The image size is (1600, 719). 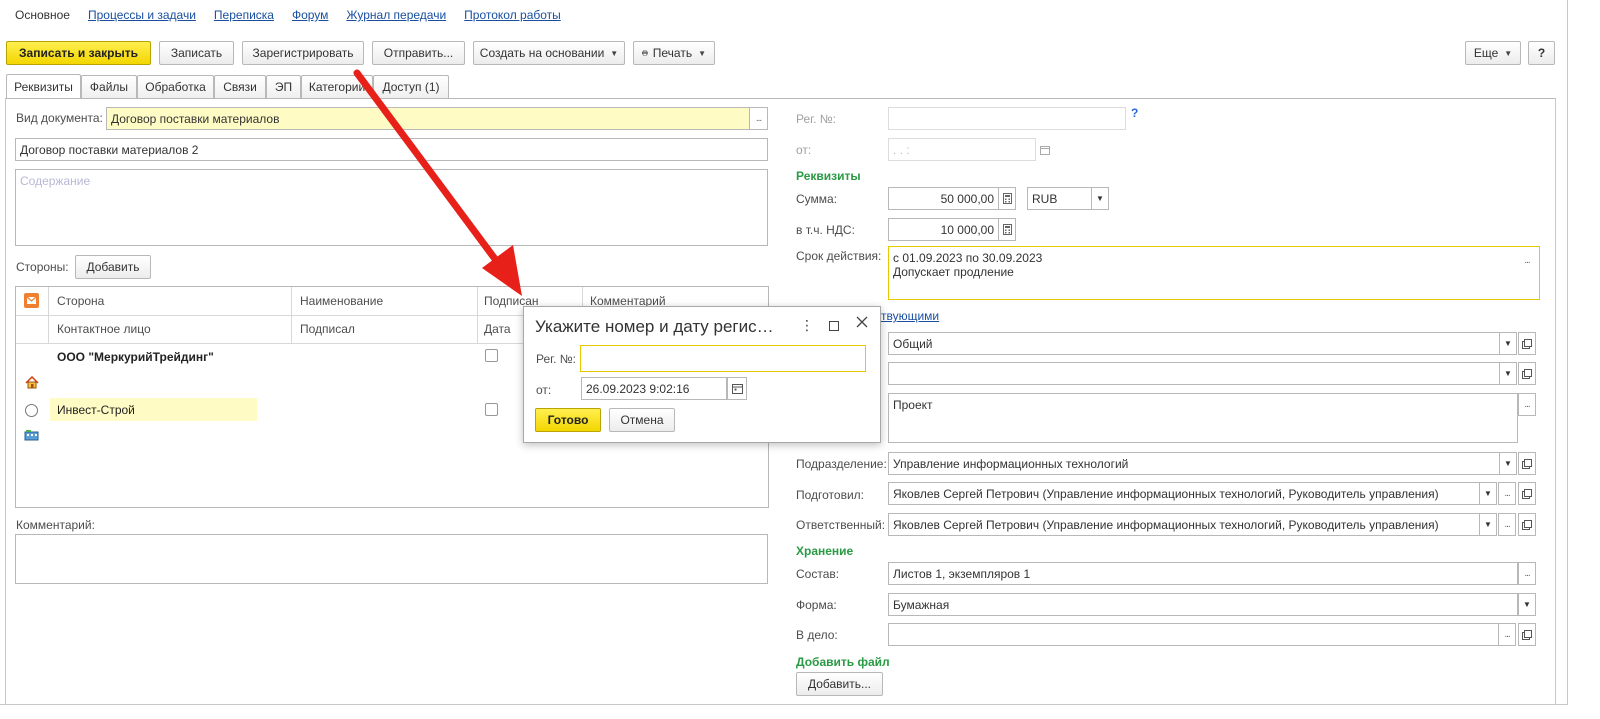 I want to click on tab-requisites: Реквизиты, so click(x=43, y=86).